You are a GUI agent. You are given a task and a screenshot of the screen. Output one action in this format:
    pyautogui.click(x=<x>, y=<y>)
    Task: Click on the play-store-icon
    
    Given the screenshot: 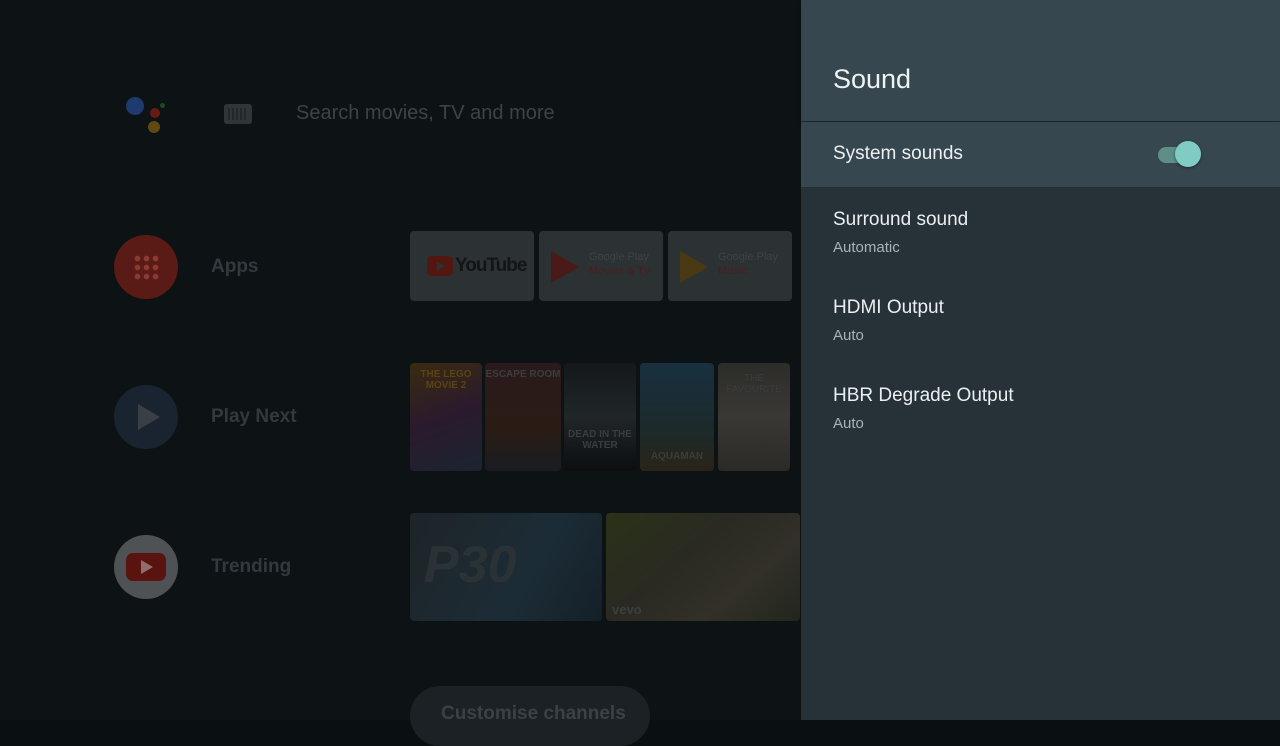 What is the action you would take?
    pyautogui.click(x=565, y=267)
    